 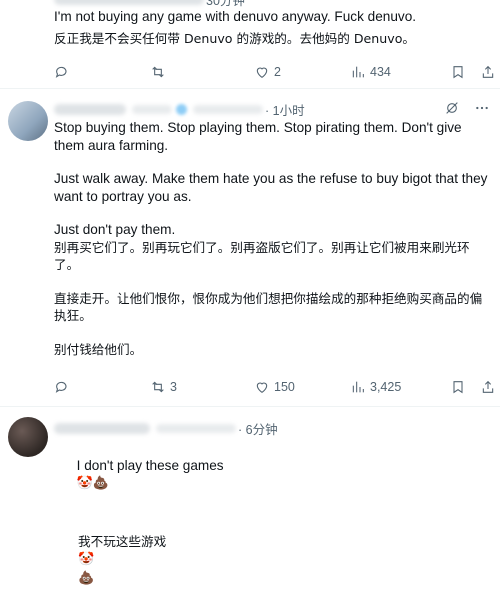 What do you see at coordinates (122, 541) in the screenshot?
I see `tweet-text: 我不玩这些游戏` at bounding box center [122, 541].